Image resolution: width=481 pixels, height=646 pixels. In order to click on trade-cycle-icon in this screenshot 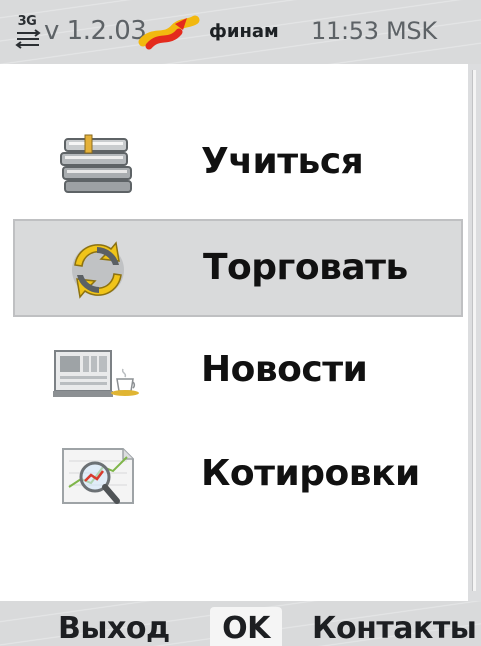, I will do `click(98, 270)`.